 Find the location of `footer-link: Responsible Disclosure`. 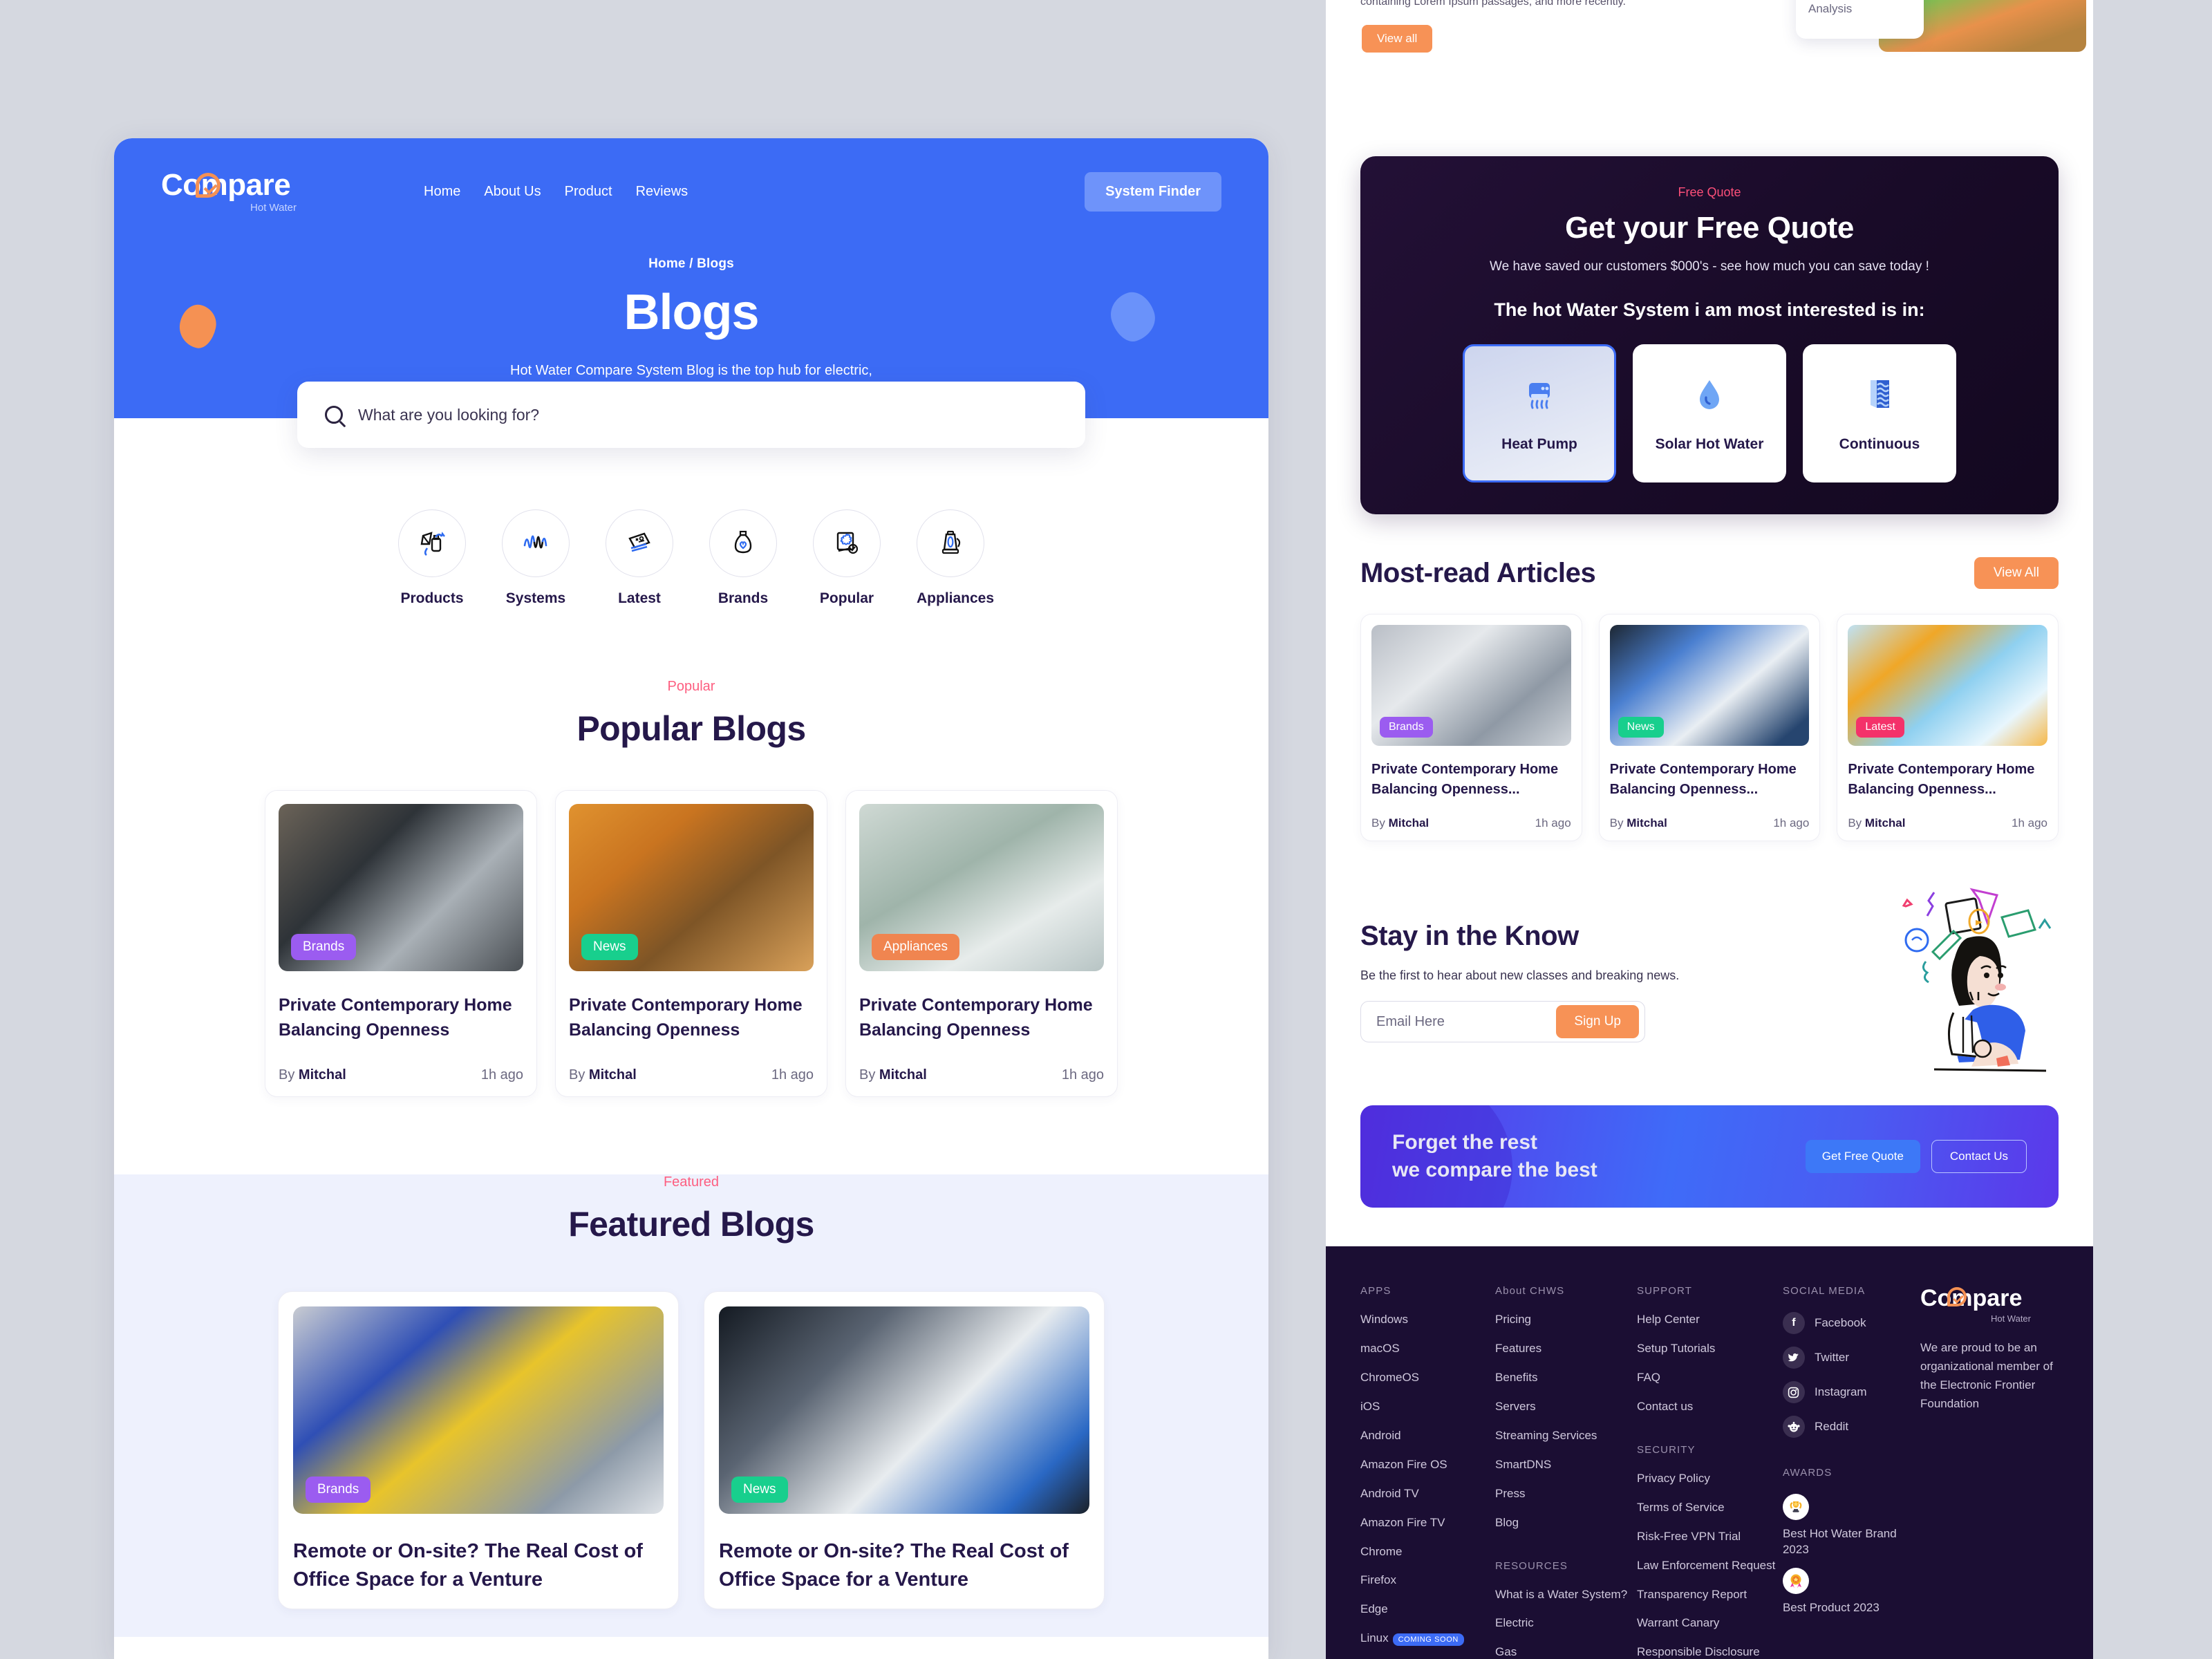

footer-link: Responsible Disclosure is located at coordinates (1710, 1652).